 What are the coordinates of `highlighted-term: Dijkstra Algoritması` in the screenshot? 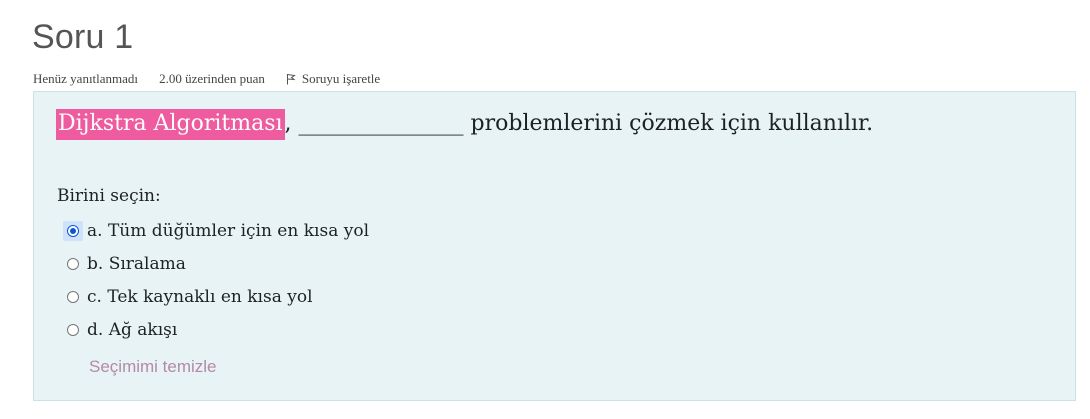 It's located at (170, 124).